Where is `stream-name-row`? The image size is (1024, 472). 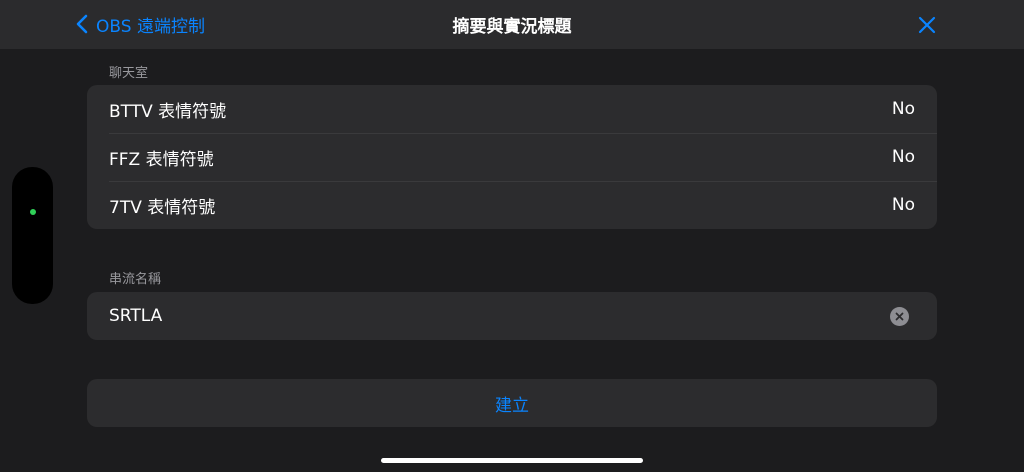
stream-name-row is located at coordinates (512, 316).